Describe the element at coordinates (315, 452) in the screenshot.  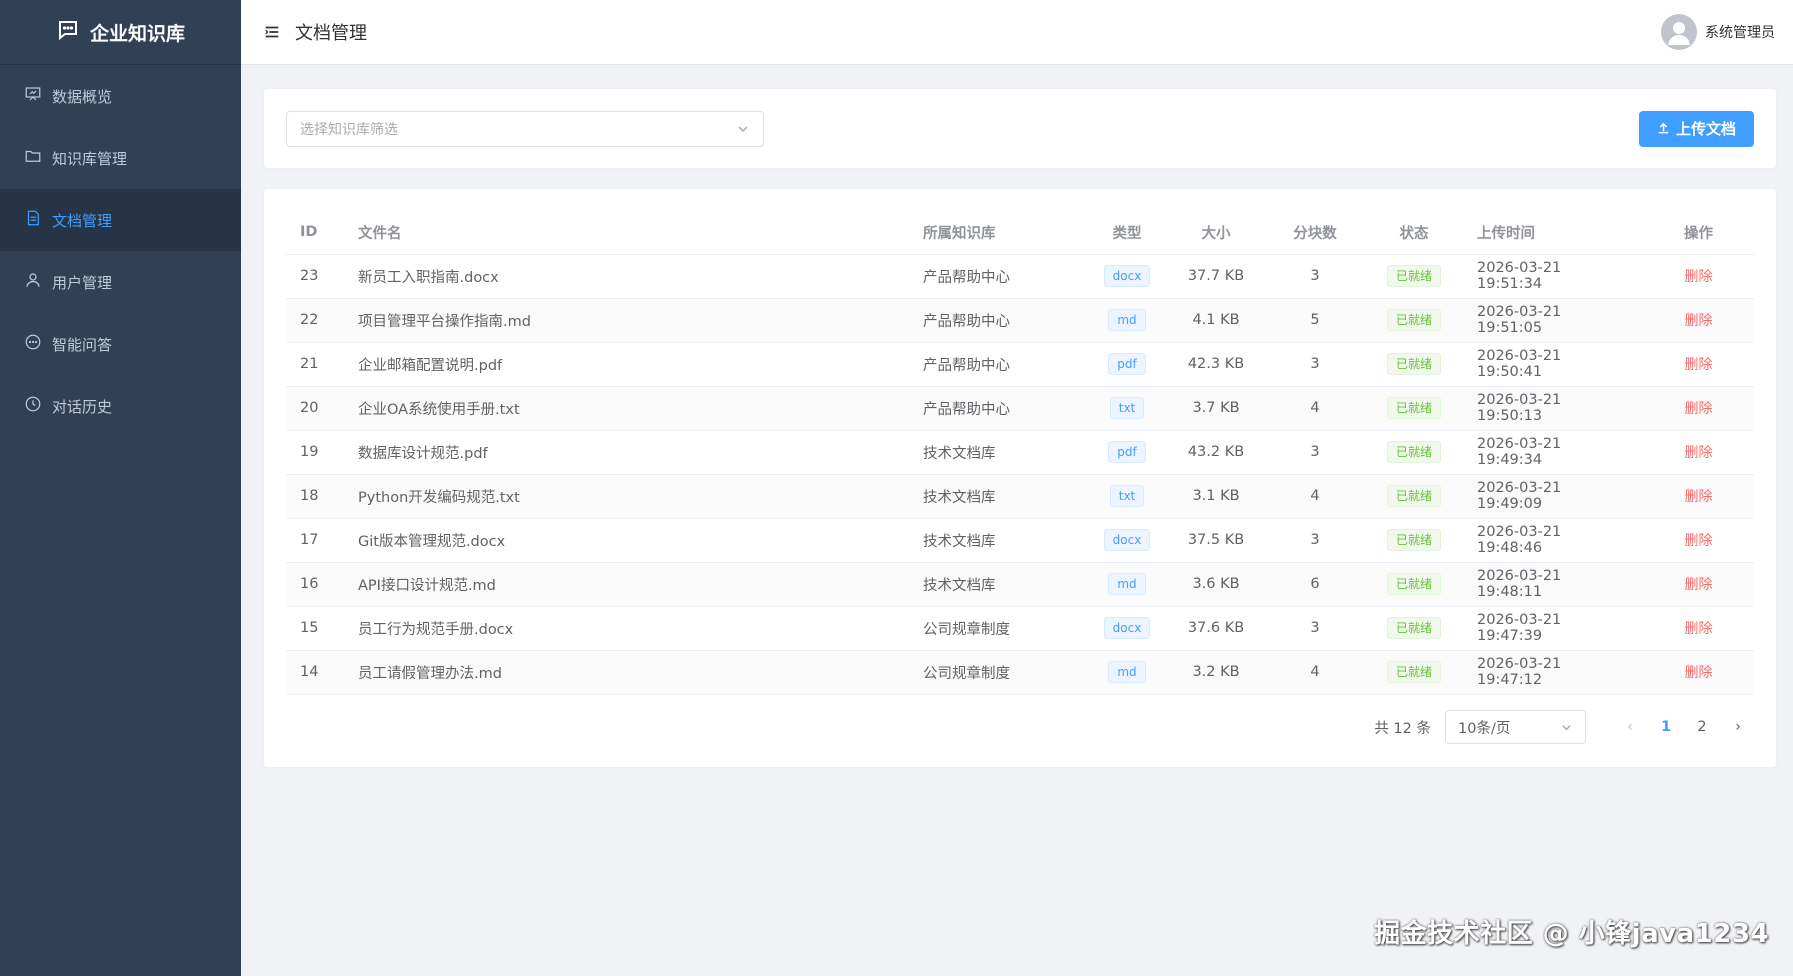
I see `cell-id: 19` at that location.